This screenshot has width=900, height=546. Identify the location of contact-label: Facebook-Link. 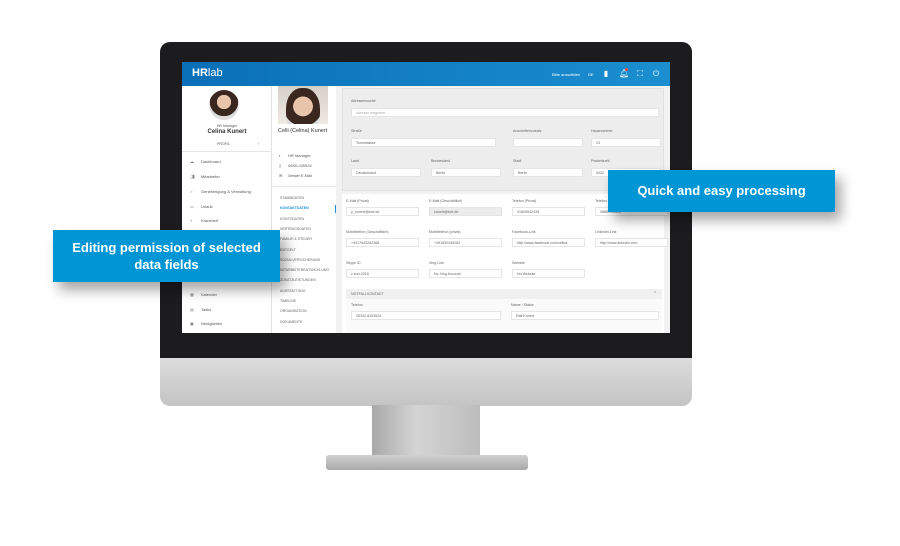
(524, 232).